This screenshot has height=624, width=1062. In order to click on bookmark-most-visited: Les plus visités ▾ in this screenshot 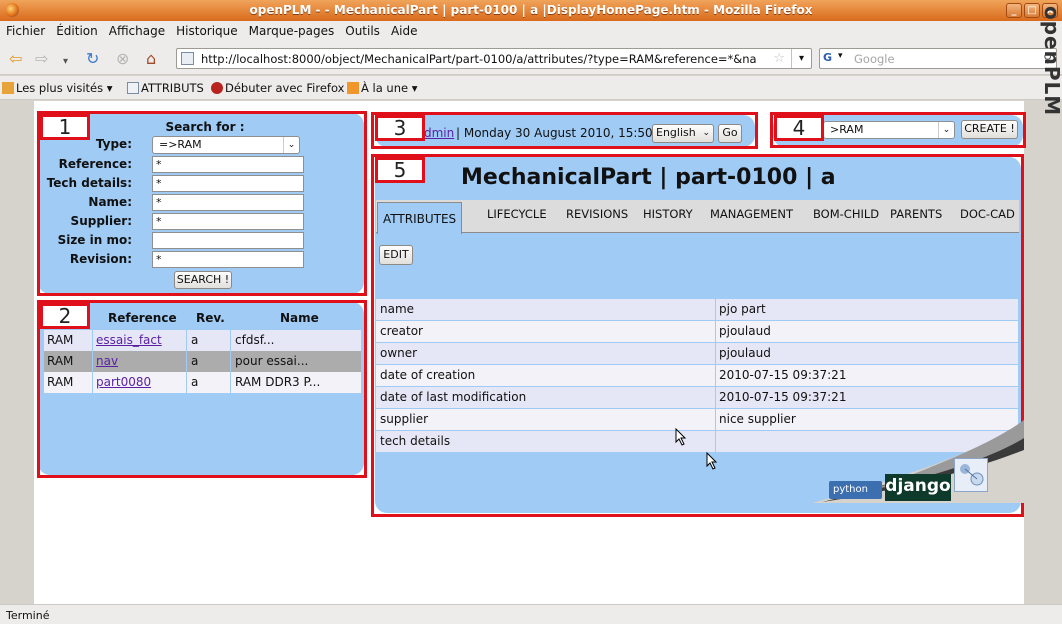, I will do `click(57, 88)`.